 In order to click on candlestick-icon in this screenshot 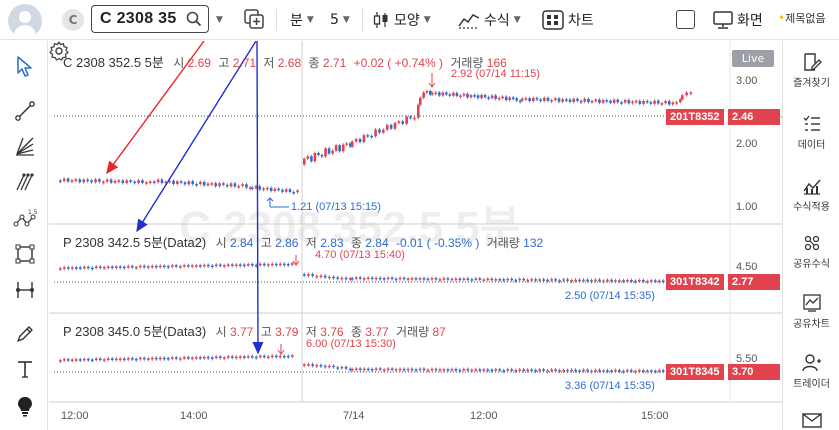, I will do `click(380, 20)`.